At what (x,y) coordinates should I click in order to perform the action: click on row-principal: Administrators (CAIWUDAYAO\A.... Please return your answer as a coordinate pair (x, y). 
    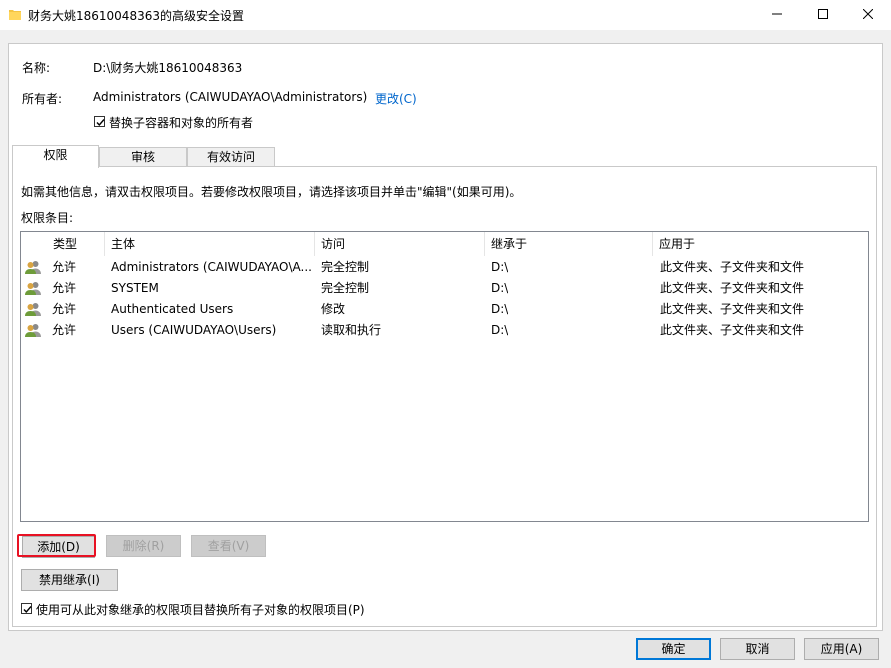
    Looking at the image, I should click on (211, 267).